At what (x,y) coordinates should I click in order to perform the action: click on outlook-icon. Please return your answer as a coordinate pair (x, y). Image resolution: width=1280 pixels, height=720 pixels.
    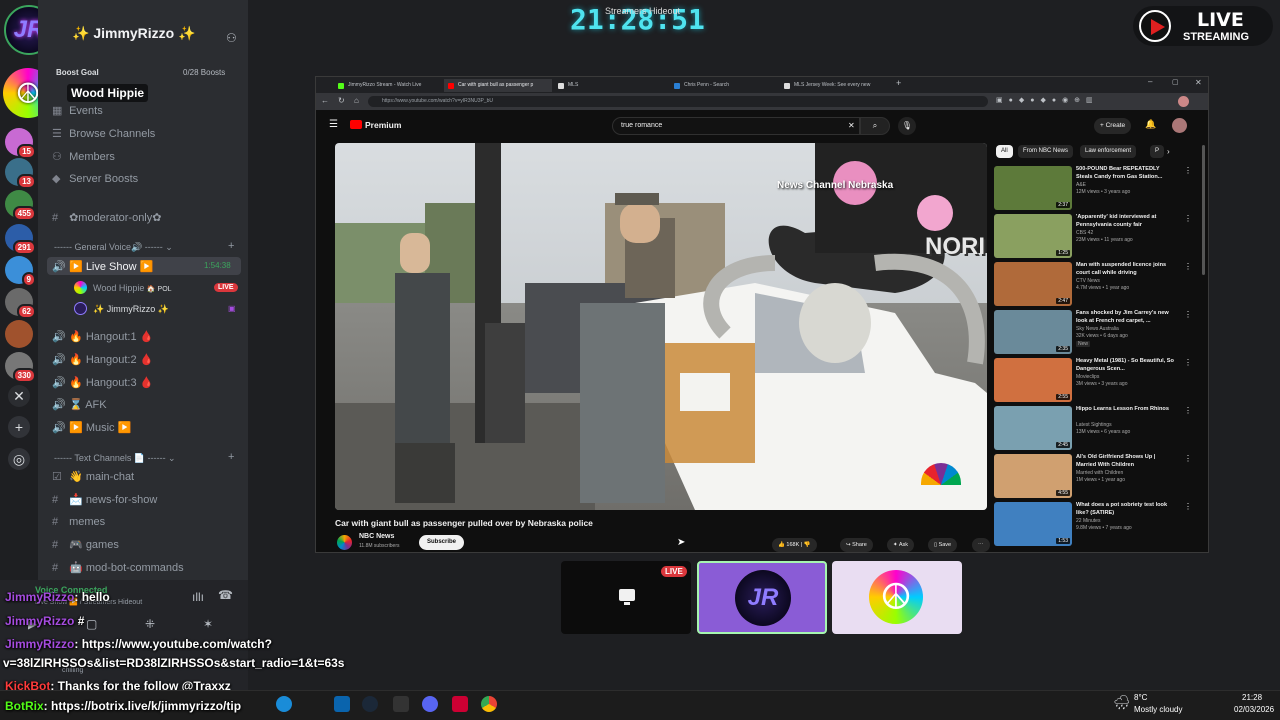
    Looking at the image, I should click on (342, 704).